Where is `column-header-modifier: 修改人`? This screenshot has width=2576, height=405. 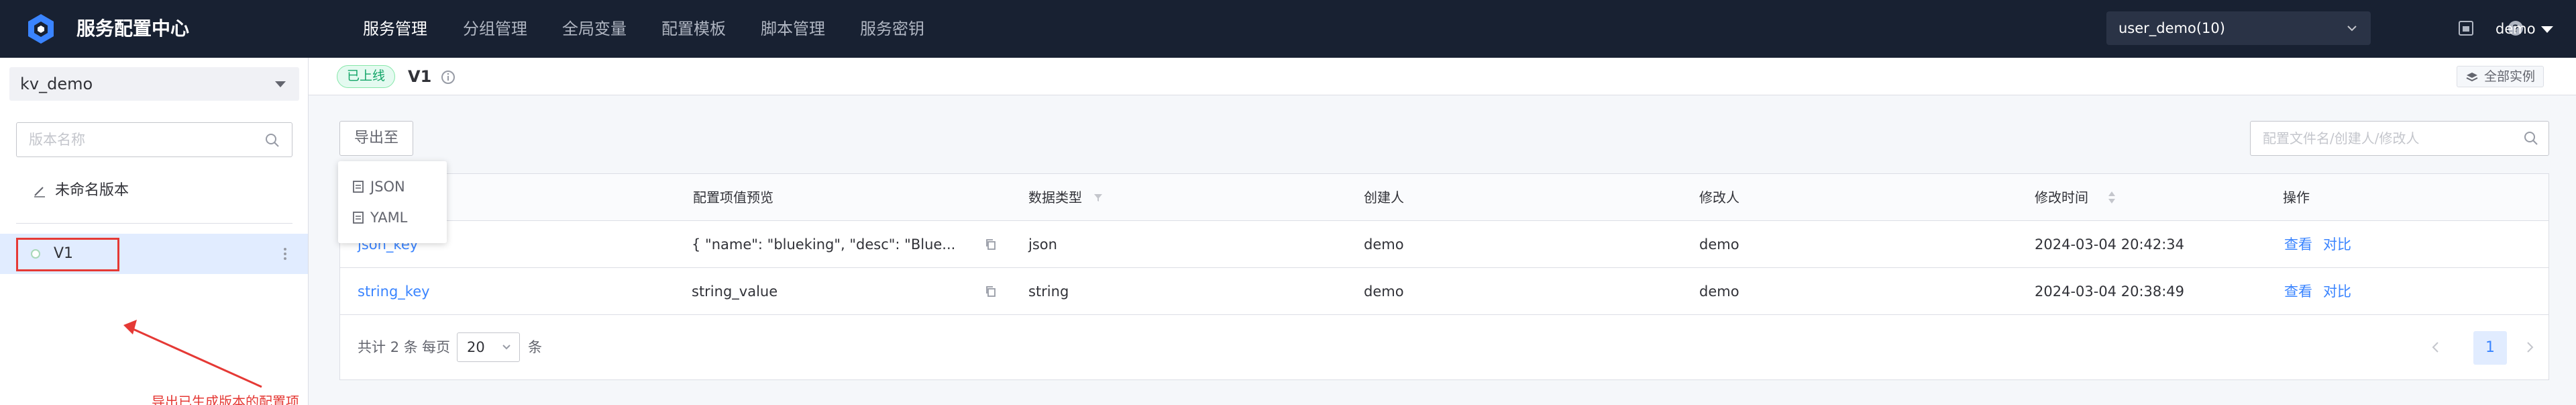
column-header-modifier: 修改人 is located at coordinates (1719, 197).